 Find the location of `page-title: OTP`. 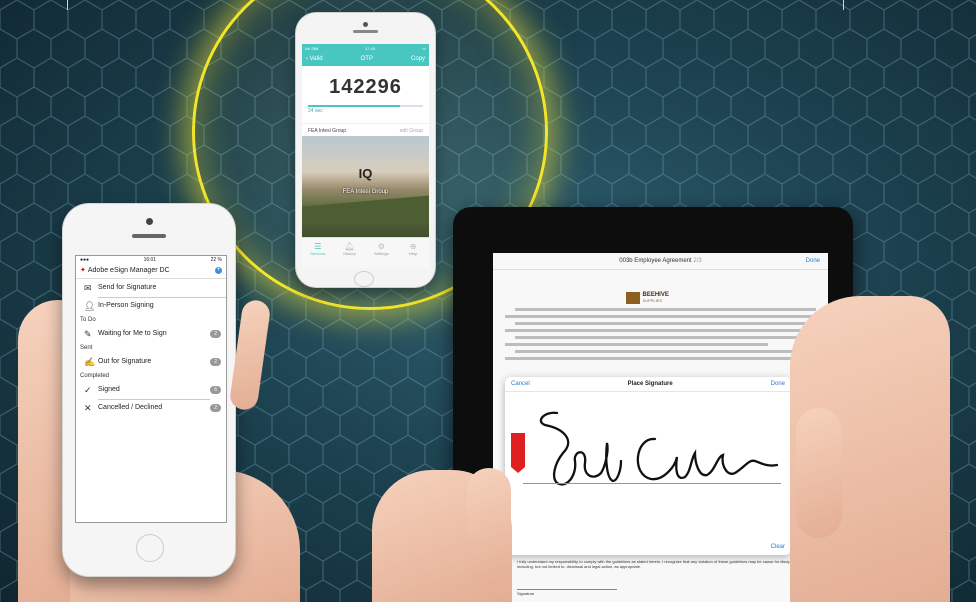

page-title: OTP is located at coordinates (366, 59).